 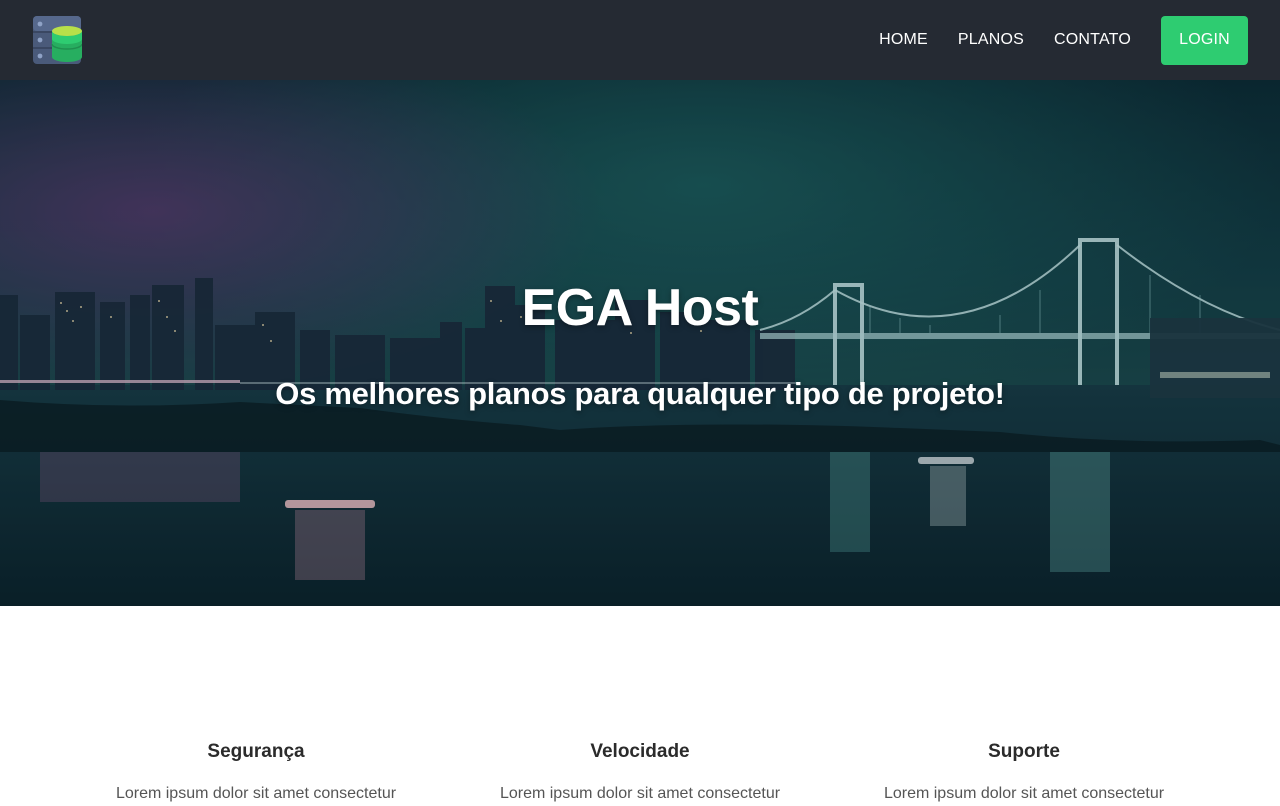 What do you see at coordinates (1024, 751) in the screenshot?
I see `feature-title: Suporte` at bounding box center [1024, 751].